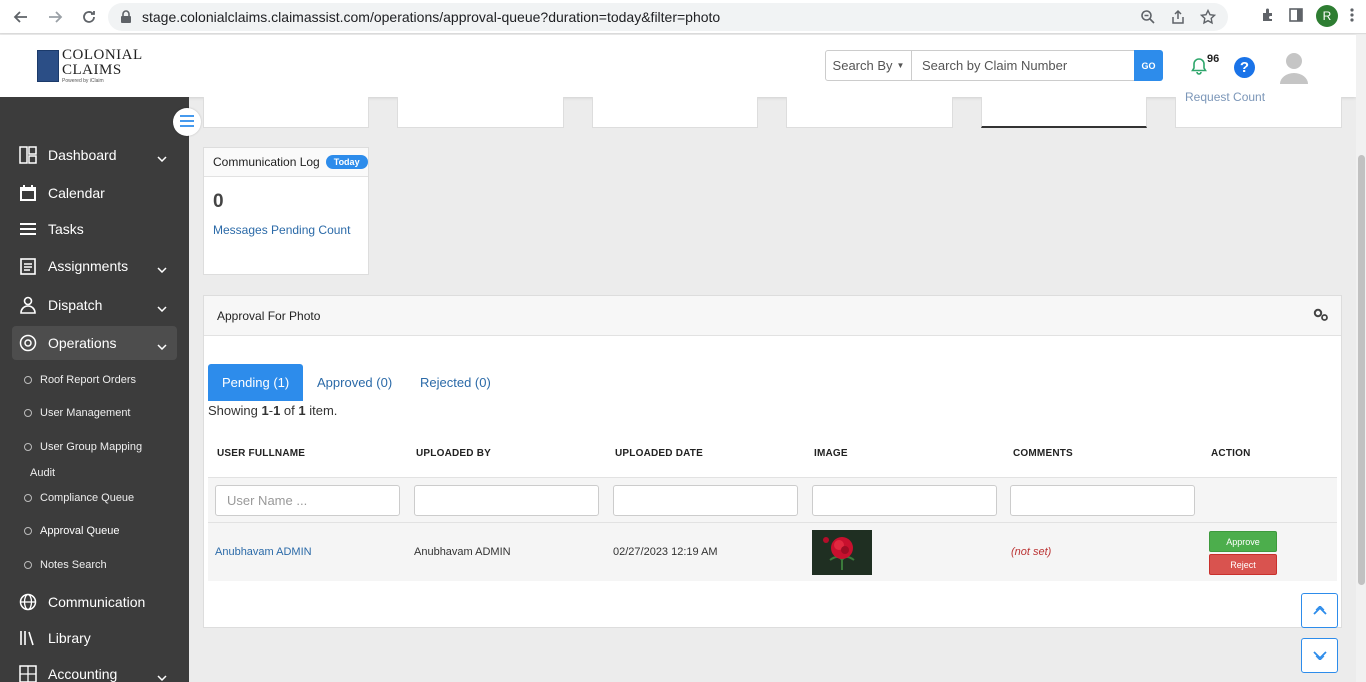 This screenshot has width=1366, height=682. I want to click on sidebar-item-operations: Operations, so click(94, 343).